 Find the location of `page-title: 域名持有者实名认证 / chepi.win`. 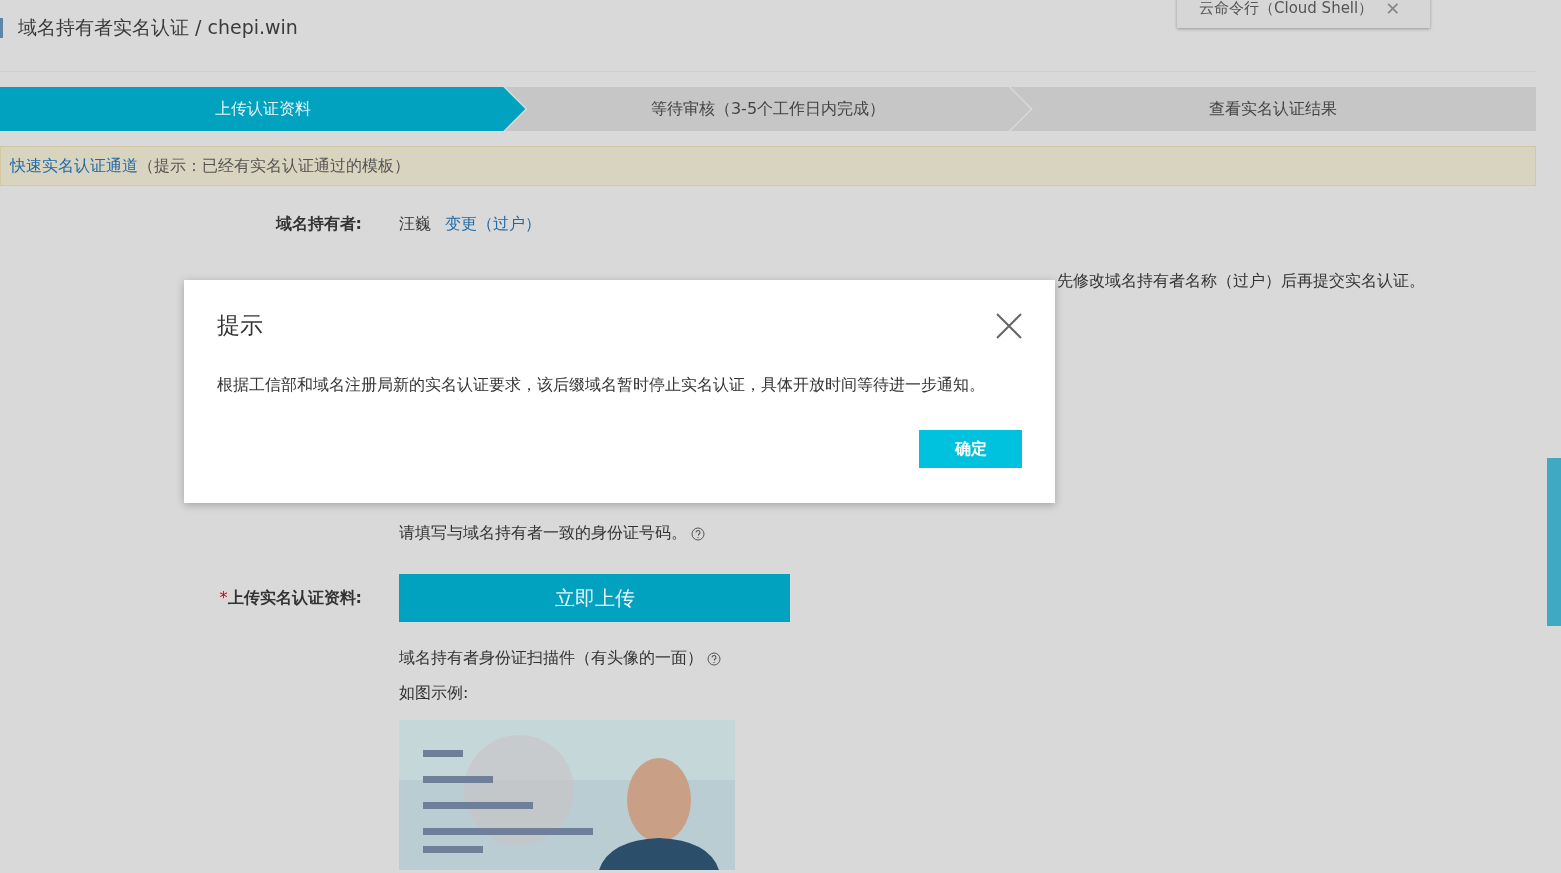

page-title: 域名持有者实名认证 / chepi.win is located at coordinates (158, 27).